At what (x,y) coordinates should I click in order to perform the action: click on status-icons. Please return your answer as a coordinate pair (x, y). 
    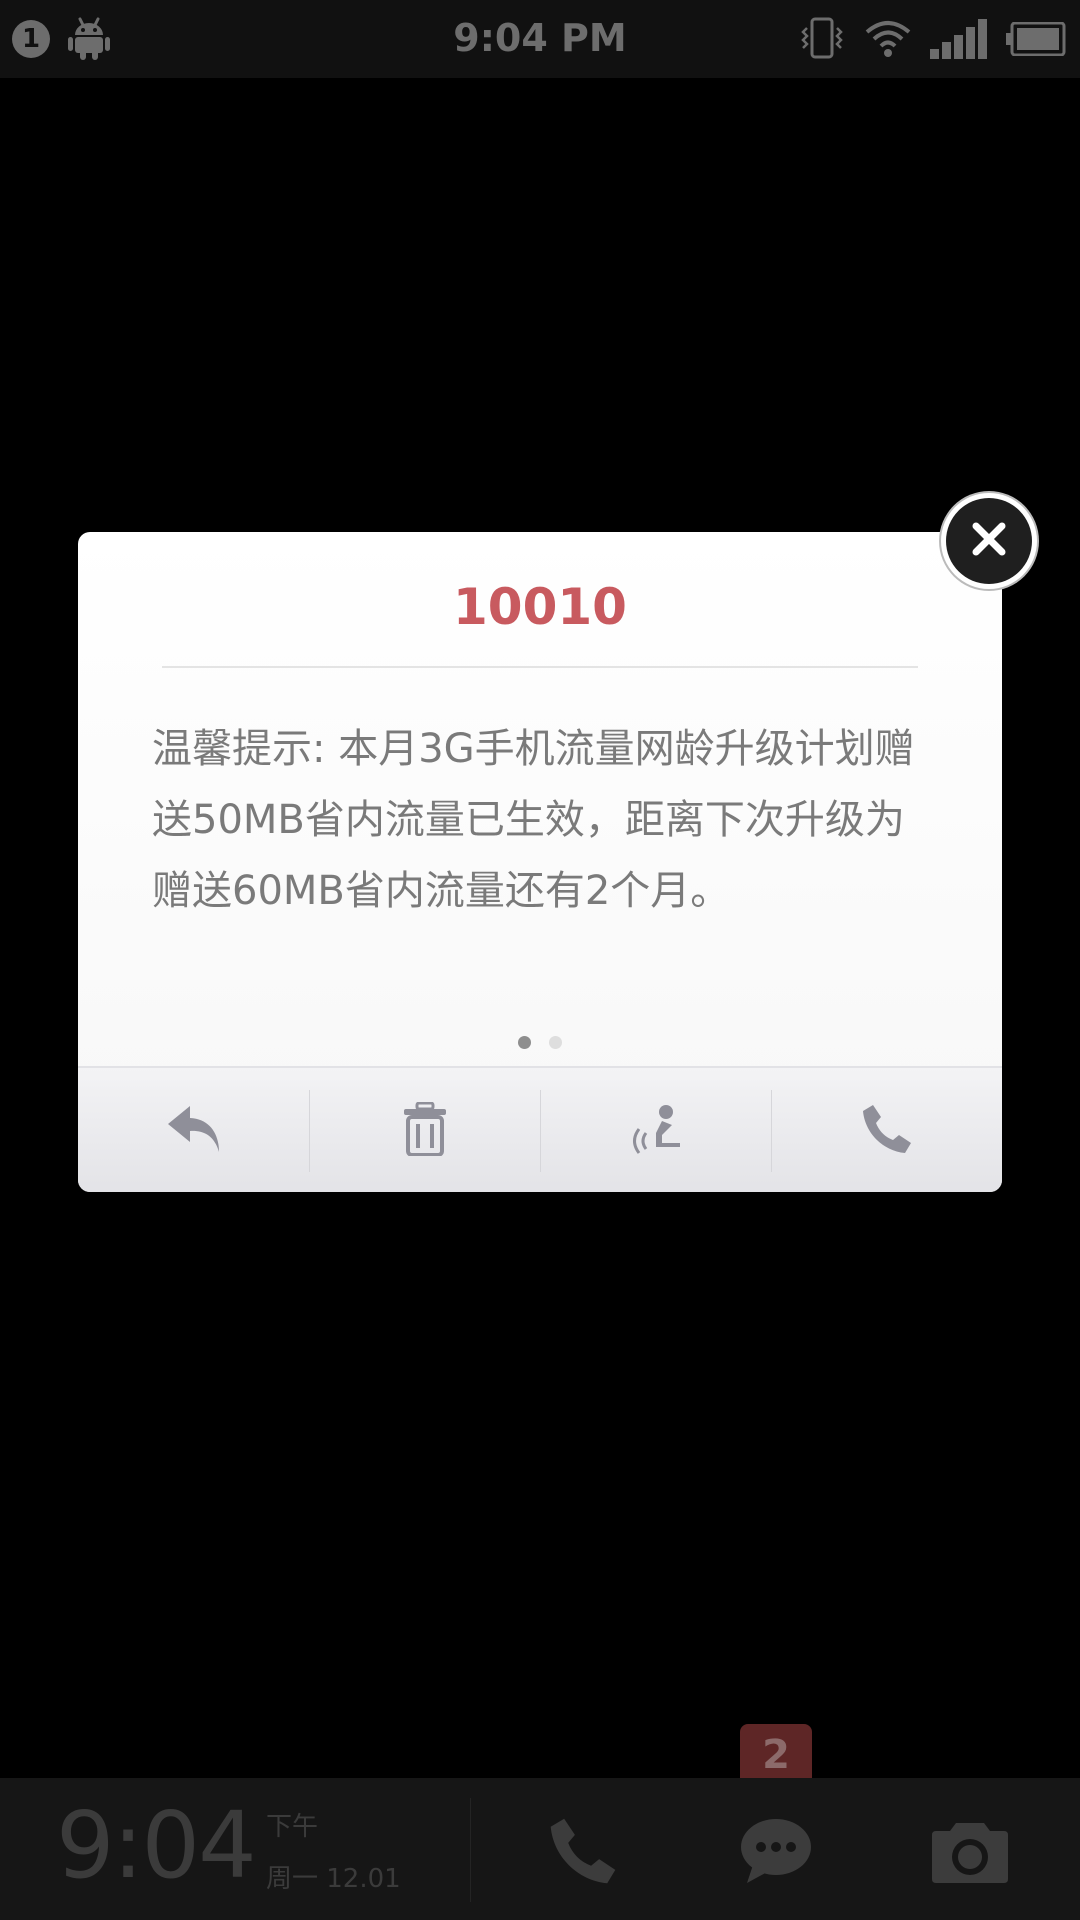
    Looking at the image, I should click on (932, 39).